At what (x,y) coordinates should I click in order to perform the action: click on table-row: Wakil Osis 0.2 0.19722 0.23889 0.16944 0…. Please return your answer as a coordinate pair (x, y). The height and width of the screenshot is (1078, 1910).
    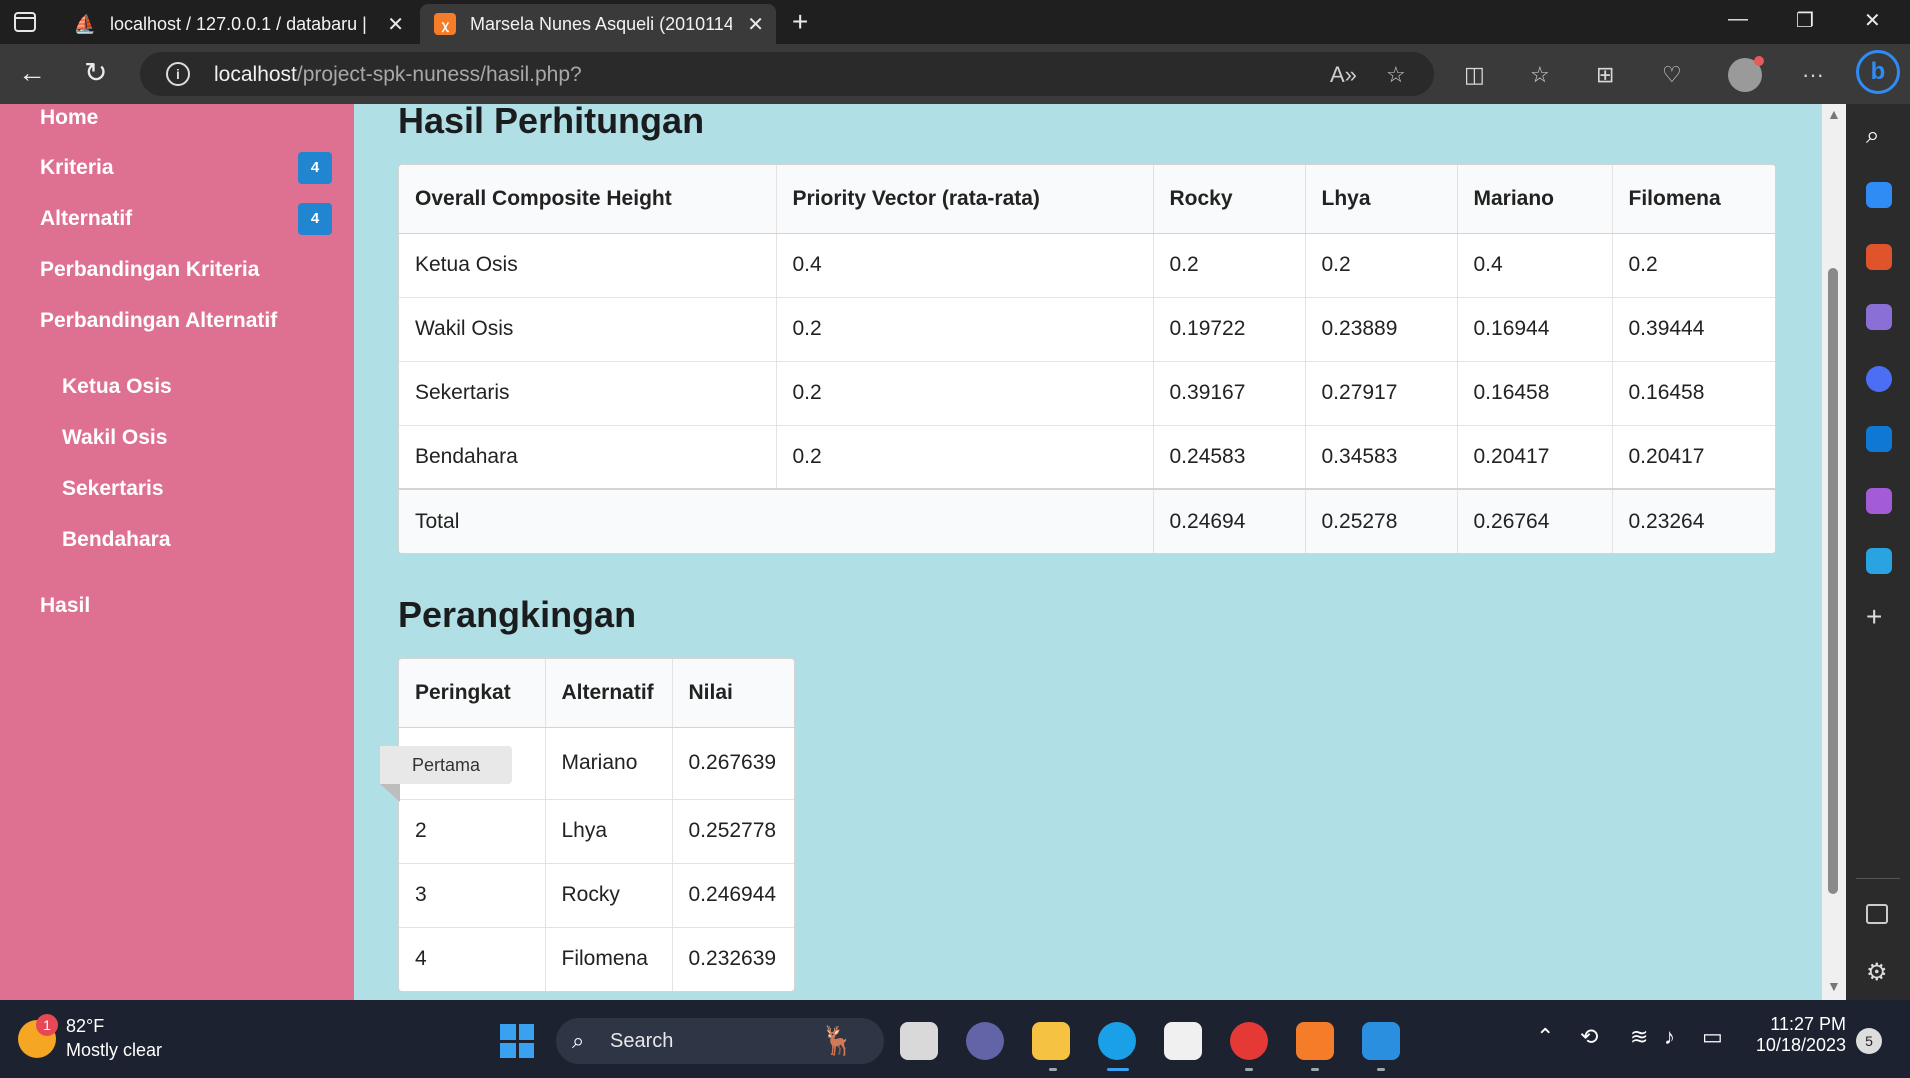
    Looking at the image, I should click on (1087, 328).